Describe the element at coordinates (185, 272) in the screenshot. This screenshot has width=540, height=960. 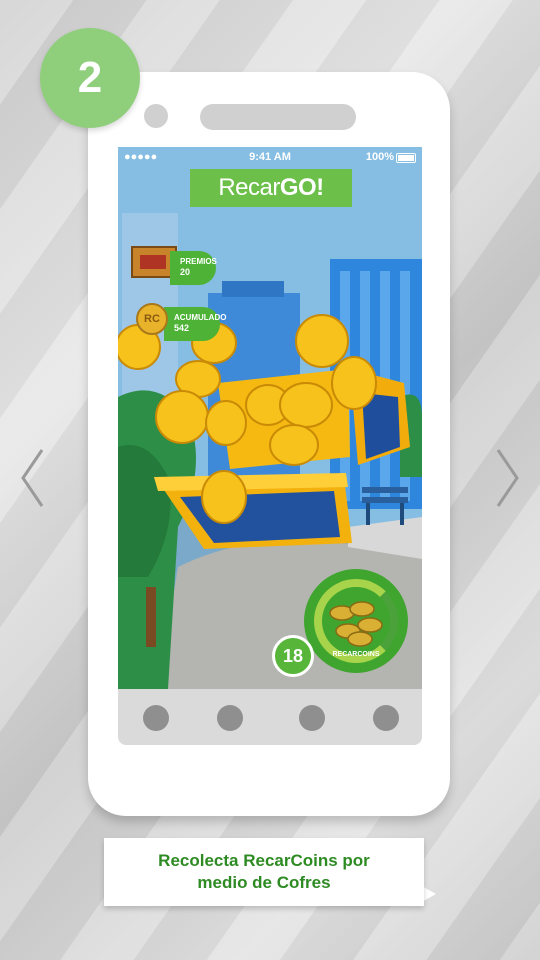
I see `prizes-value: 20` at that location.